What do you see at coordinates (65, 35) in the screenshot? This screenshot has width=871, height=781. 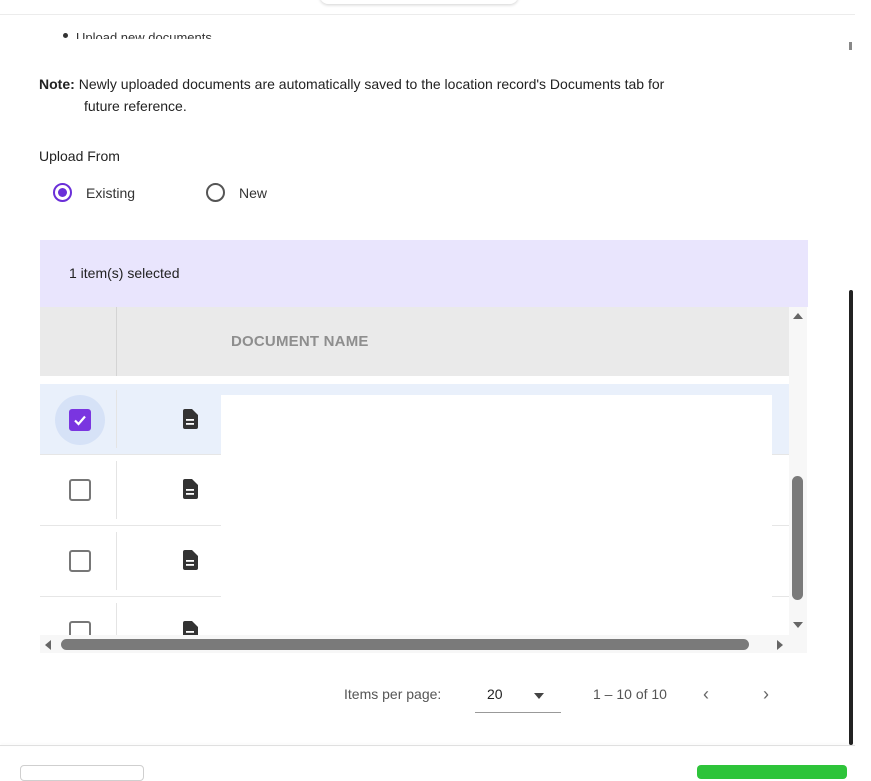 I see `bullet-icon` at bounding box center [65, 35].